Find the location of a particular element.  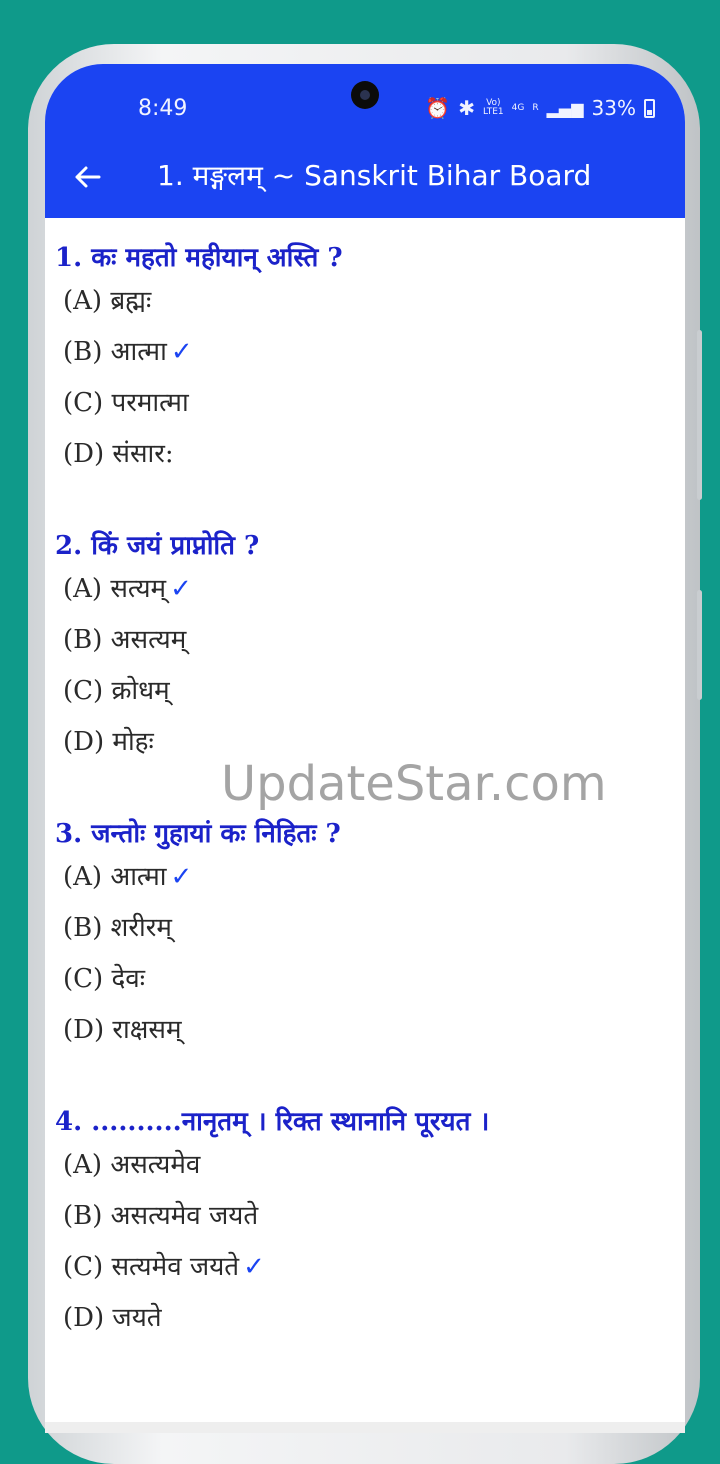

answer-option: (B) आत्मा ✓ is located at coordinates (374, 352).